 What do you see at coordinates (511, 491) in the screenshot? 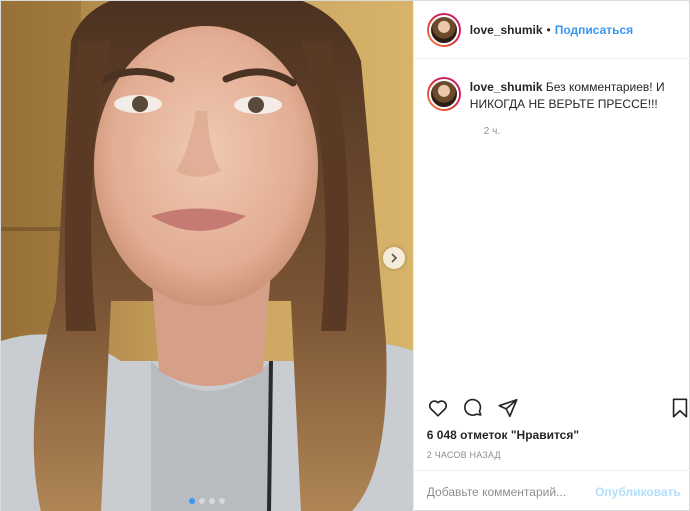
I see `comment-input` at bounding box center [511, 491].